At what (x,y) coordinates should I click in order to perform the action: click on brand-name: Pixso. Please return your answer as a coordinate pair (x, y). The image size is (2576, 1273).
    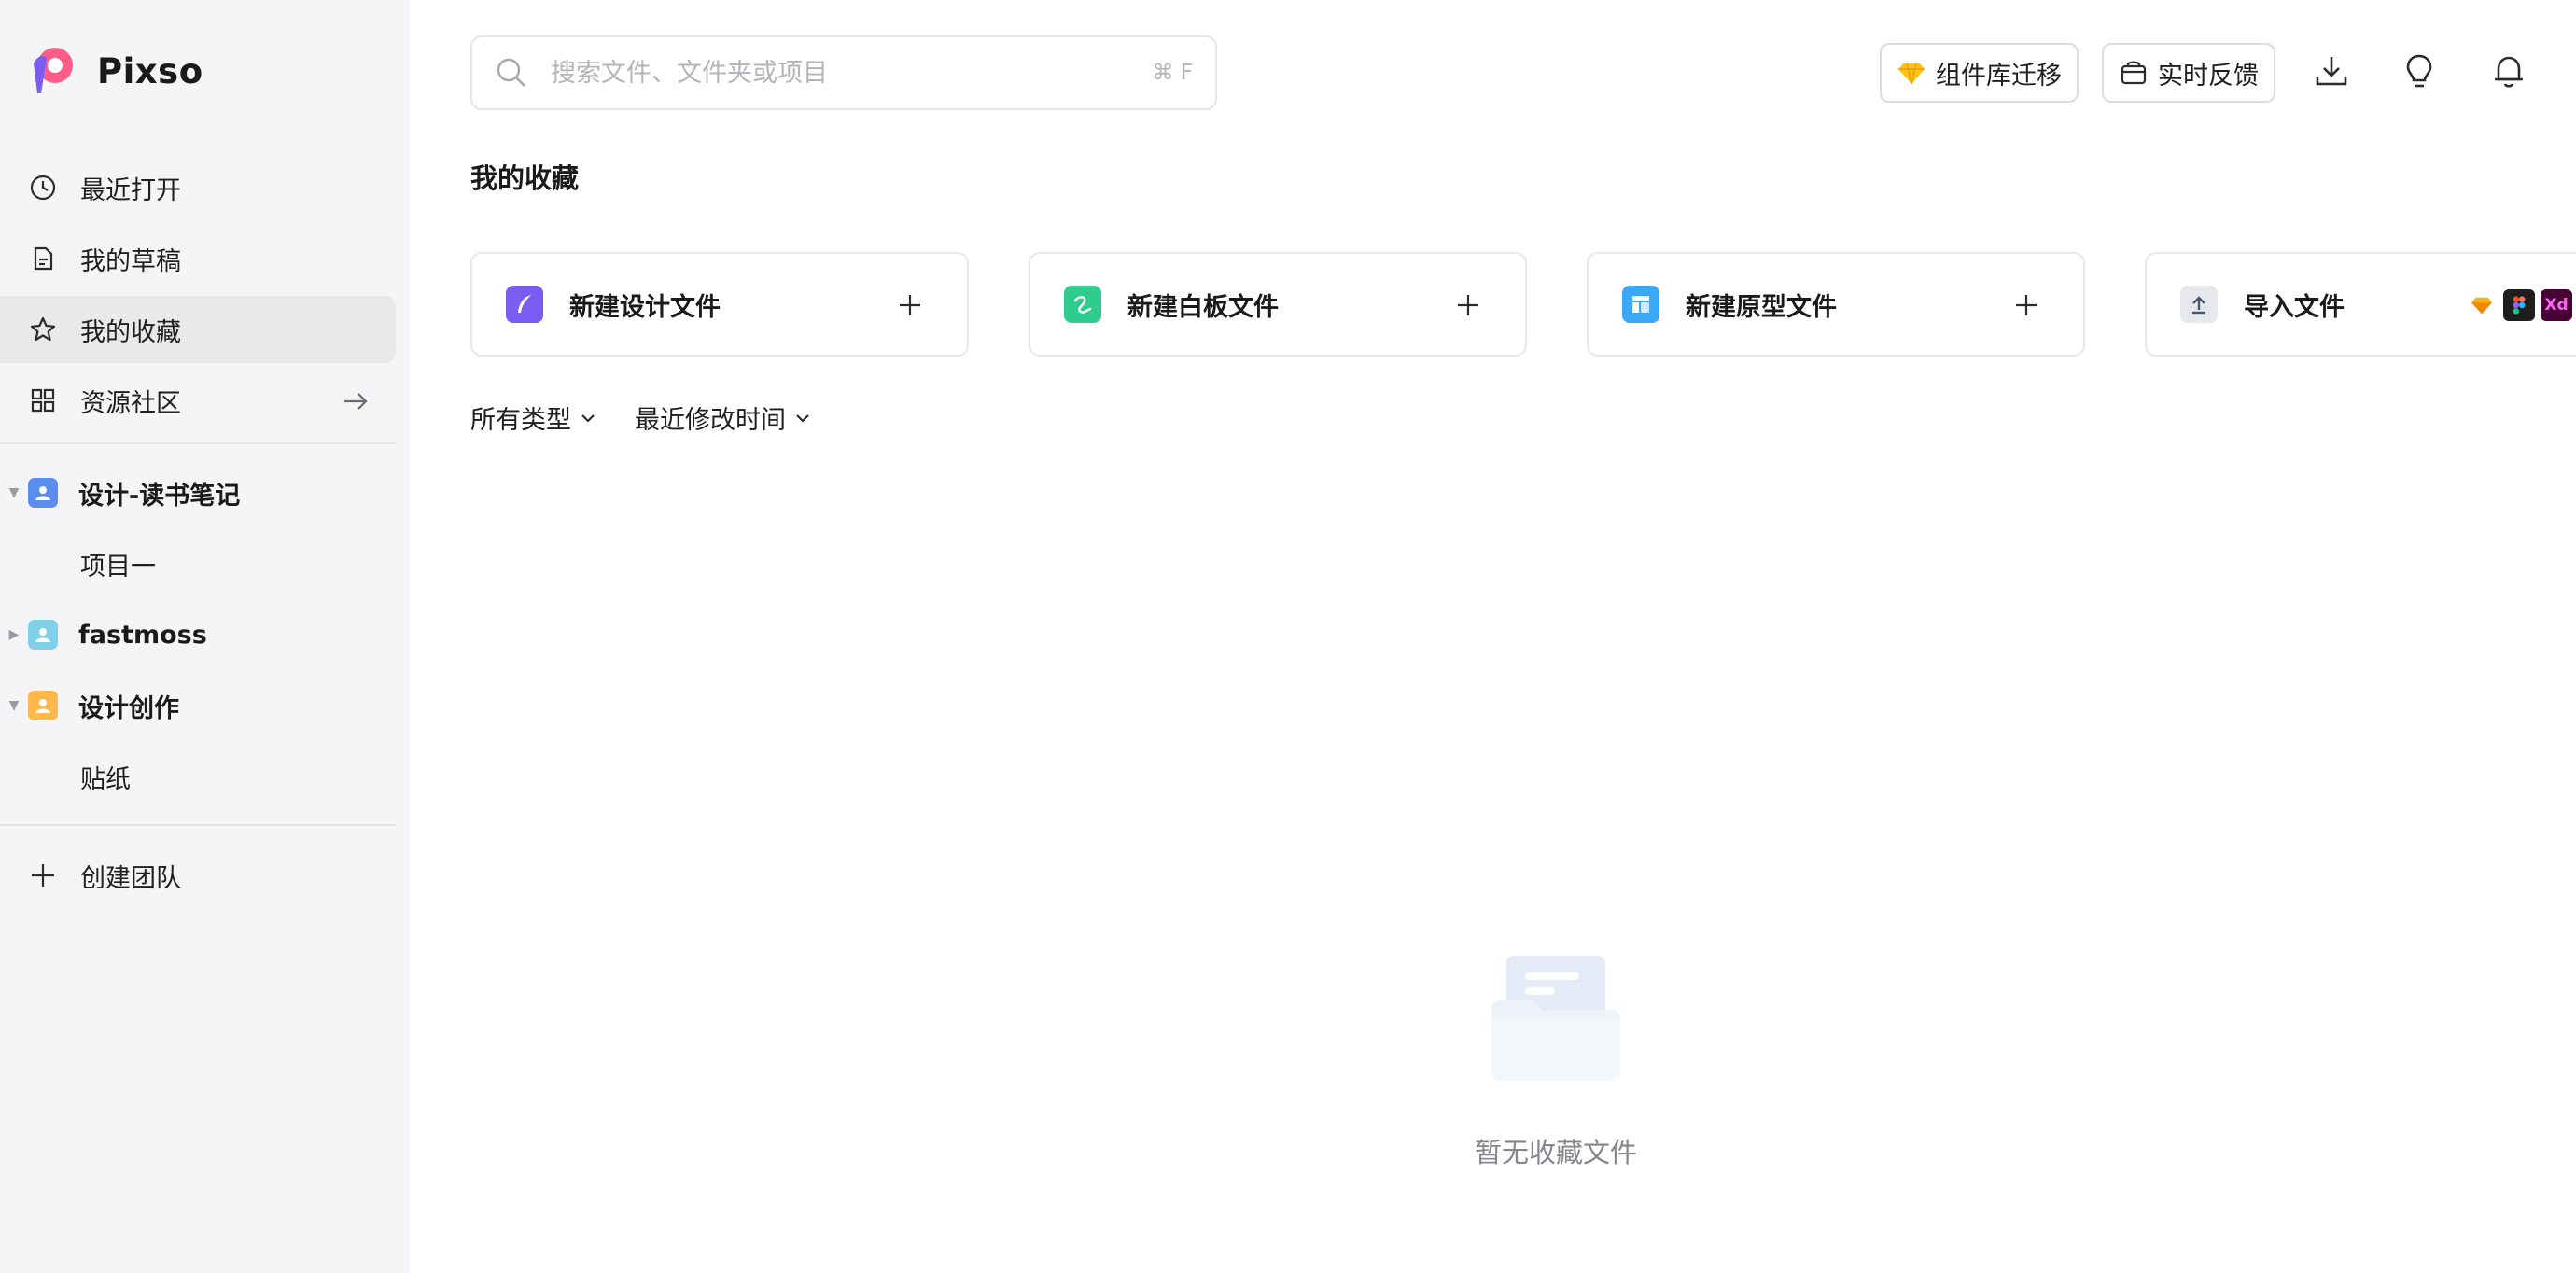
    Looking at the image, I should click on (150, 70).